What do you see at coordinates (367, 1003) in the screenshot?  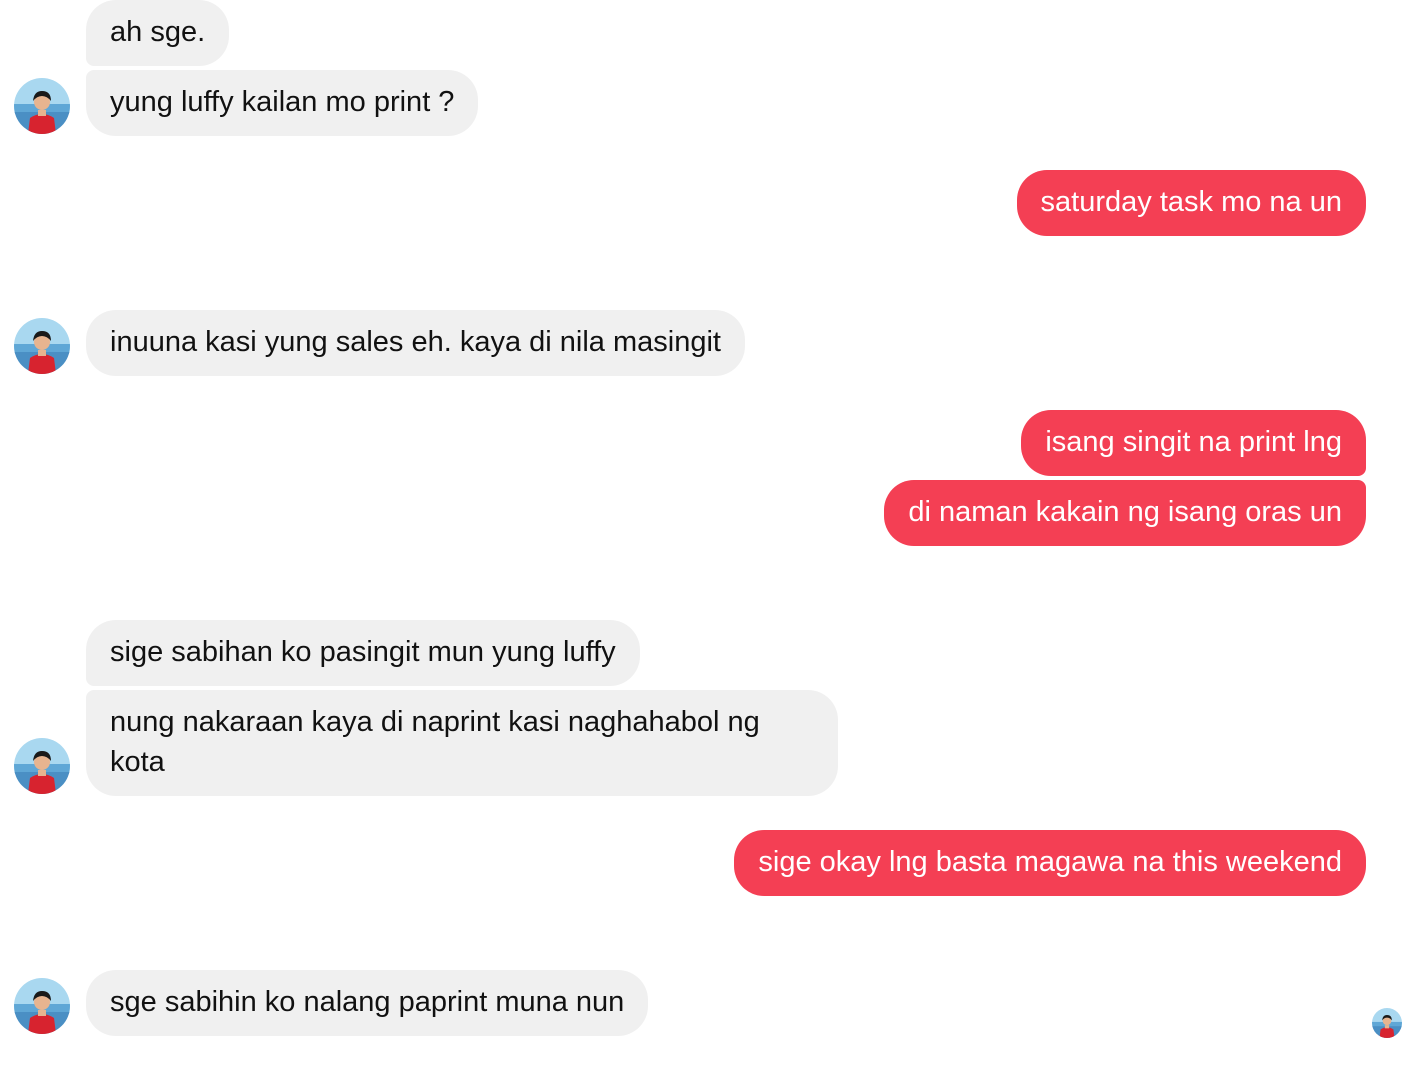 I see `incoming-message: sge sabihin ko nalang paprint muna nun` at bounding box center [367, 1003].